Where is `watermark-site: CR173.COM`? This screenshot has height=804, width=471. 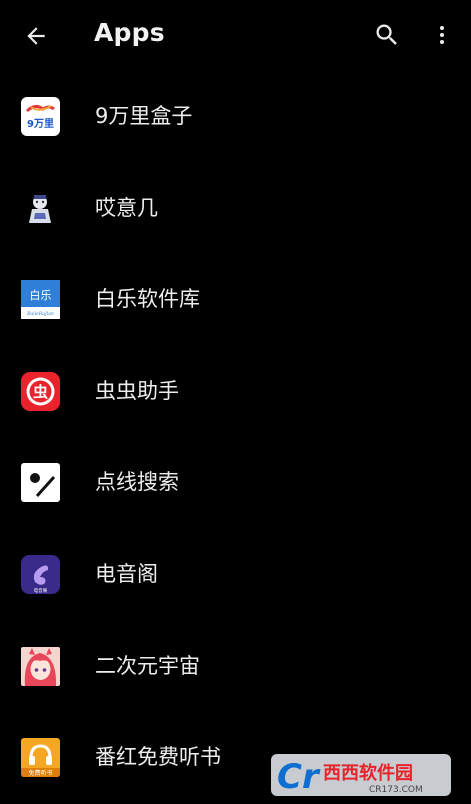 watermark-site: CR173.COM is located at coordinates (396, 790).